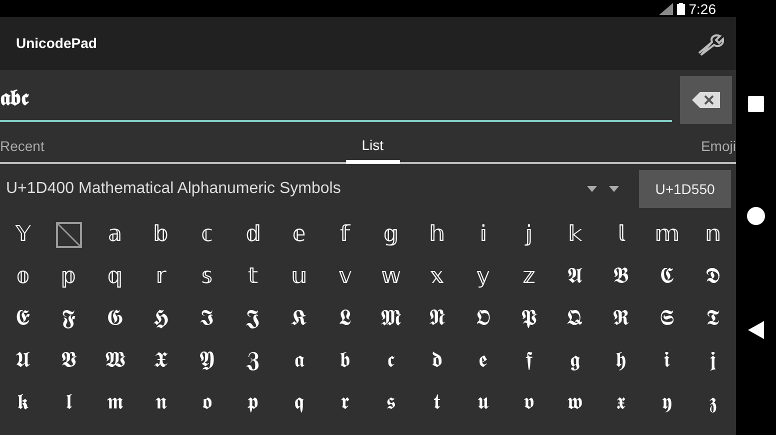  I want to click on missing-glyph-icon, so click(69, 235).